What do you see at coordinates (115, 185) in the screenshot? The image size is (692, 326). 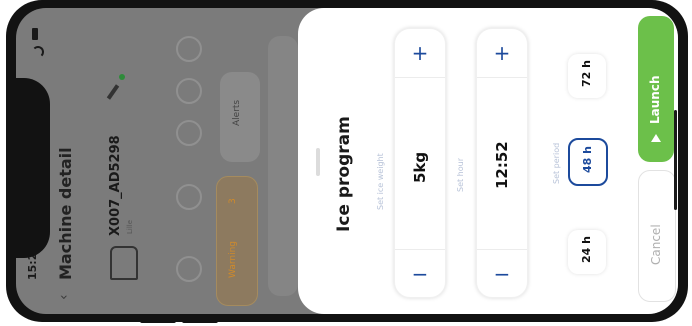 I see `machine-id: X007_AD5298` at bounding box center [115, 185].